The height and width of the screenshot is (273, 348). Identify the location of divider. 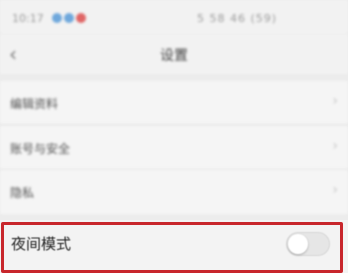
(174, 124).